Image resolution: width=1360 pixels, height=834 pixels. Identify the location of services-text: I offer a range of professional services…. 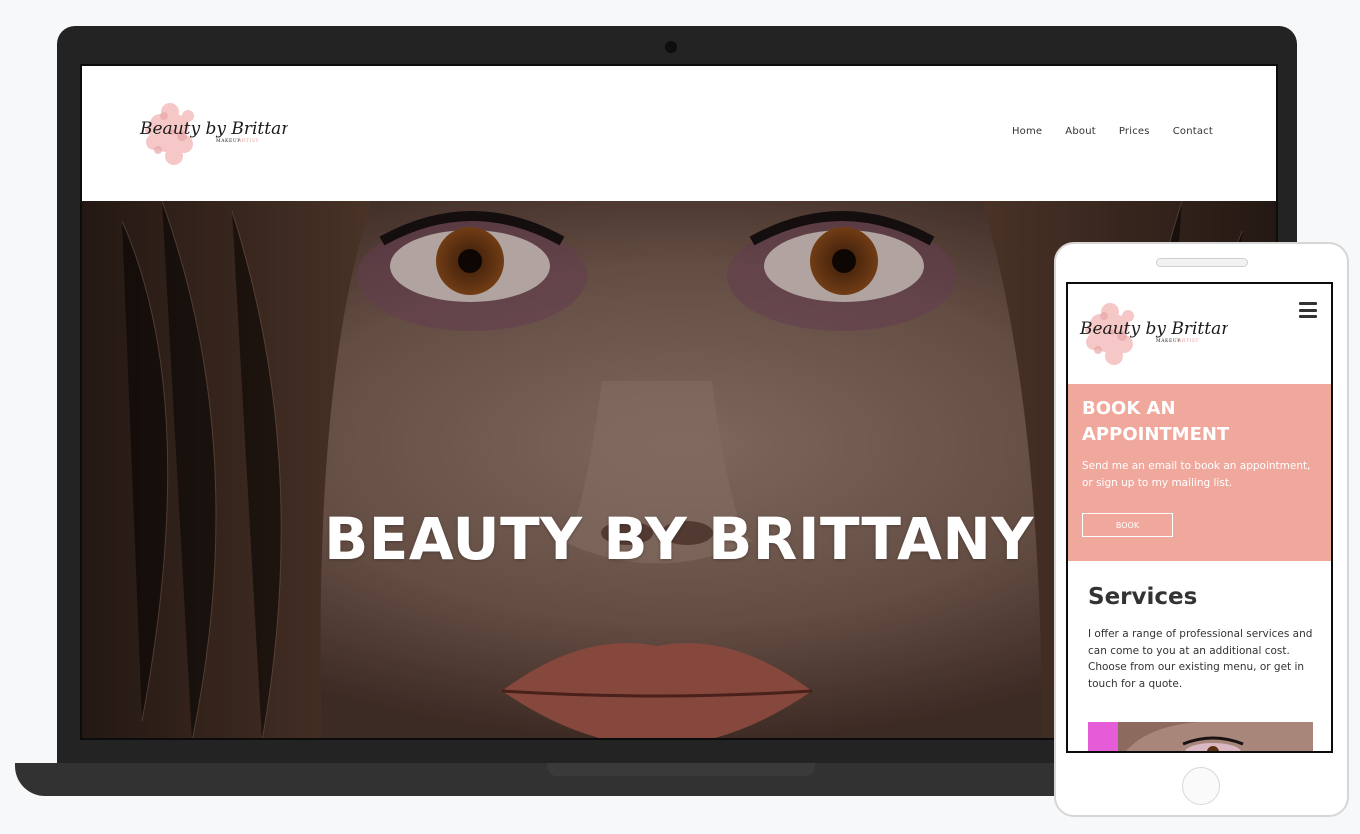
(1200, 659).